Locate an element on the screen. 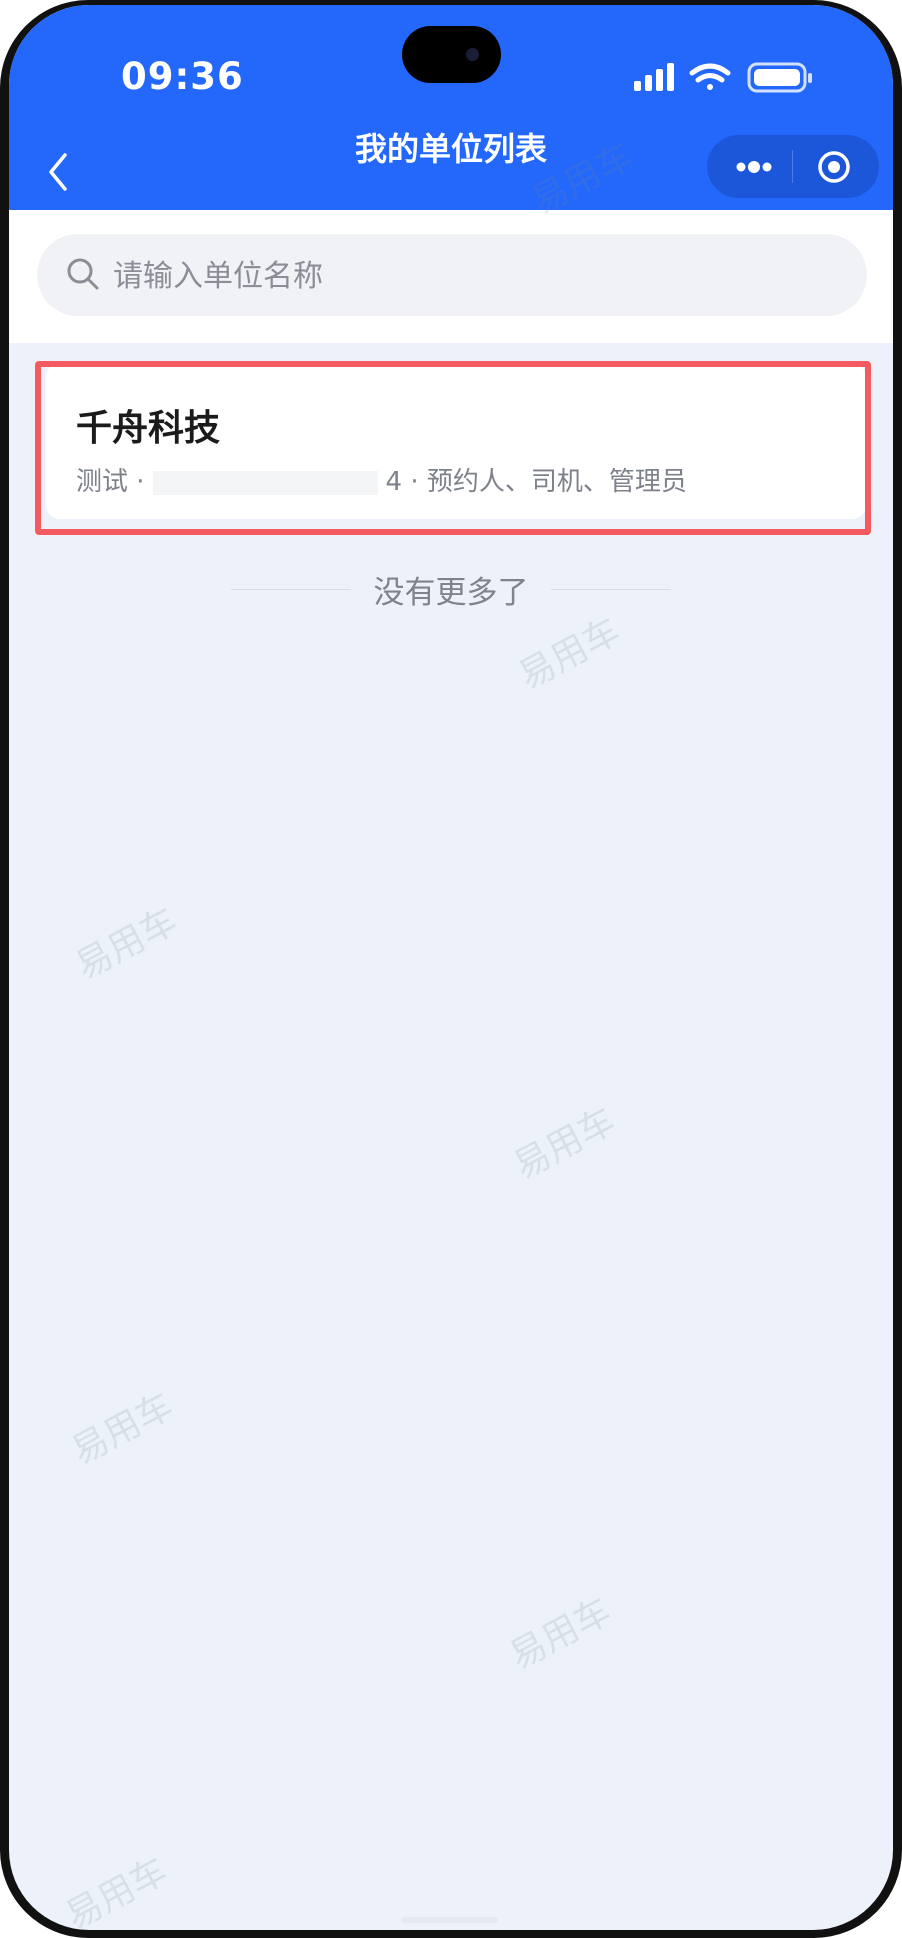 The width and height of the screenshot is (902, 1938). status-icons is located at coordinates (723, 77).